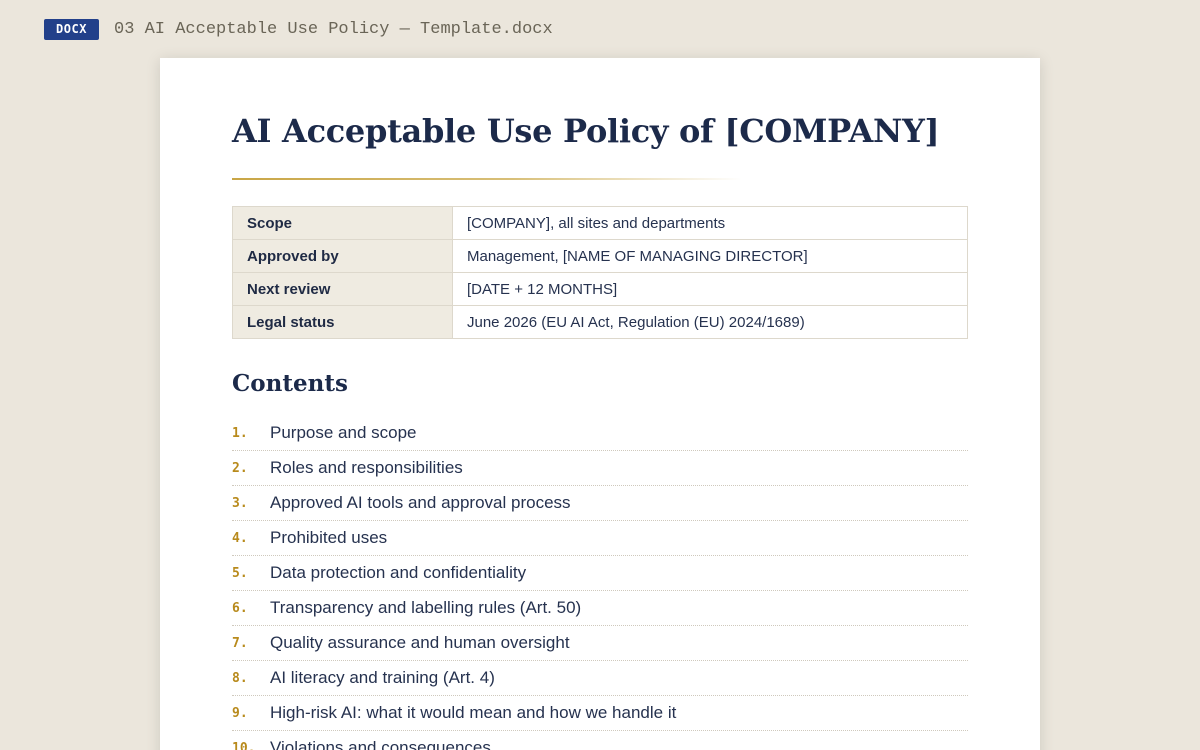 The height and width of the screenshot is (750, 1200). I want to click on toc-number: 1., so click(240, 433).